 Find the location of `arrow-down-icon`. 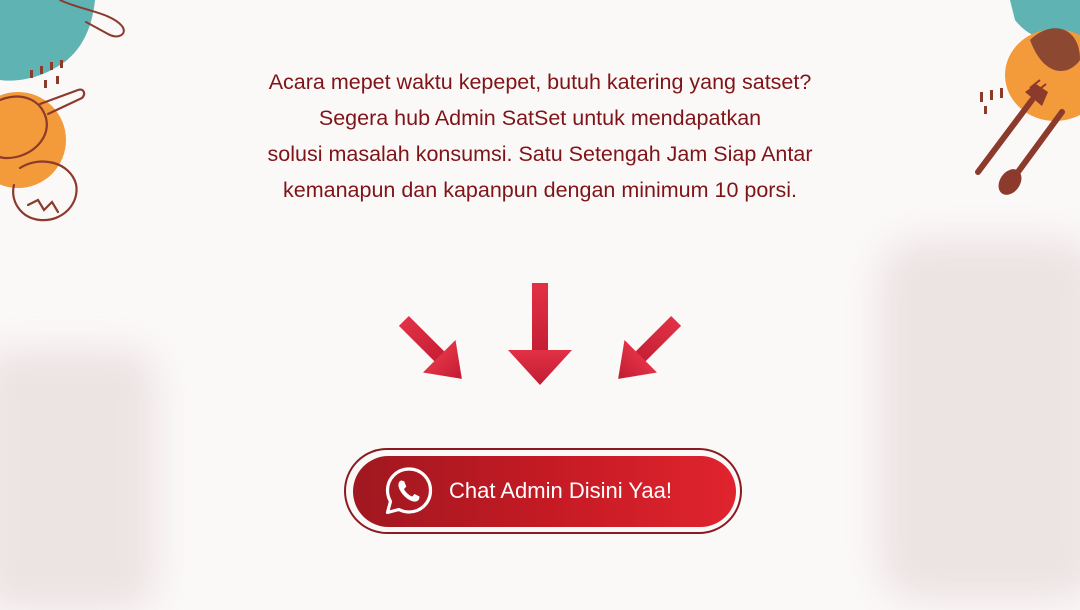

arrow-down-icon is located at coordinates (540, 334).